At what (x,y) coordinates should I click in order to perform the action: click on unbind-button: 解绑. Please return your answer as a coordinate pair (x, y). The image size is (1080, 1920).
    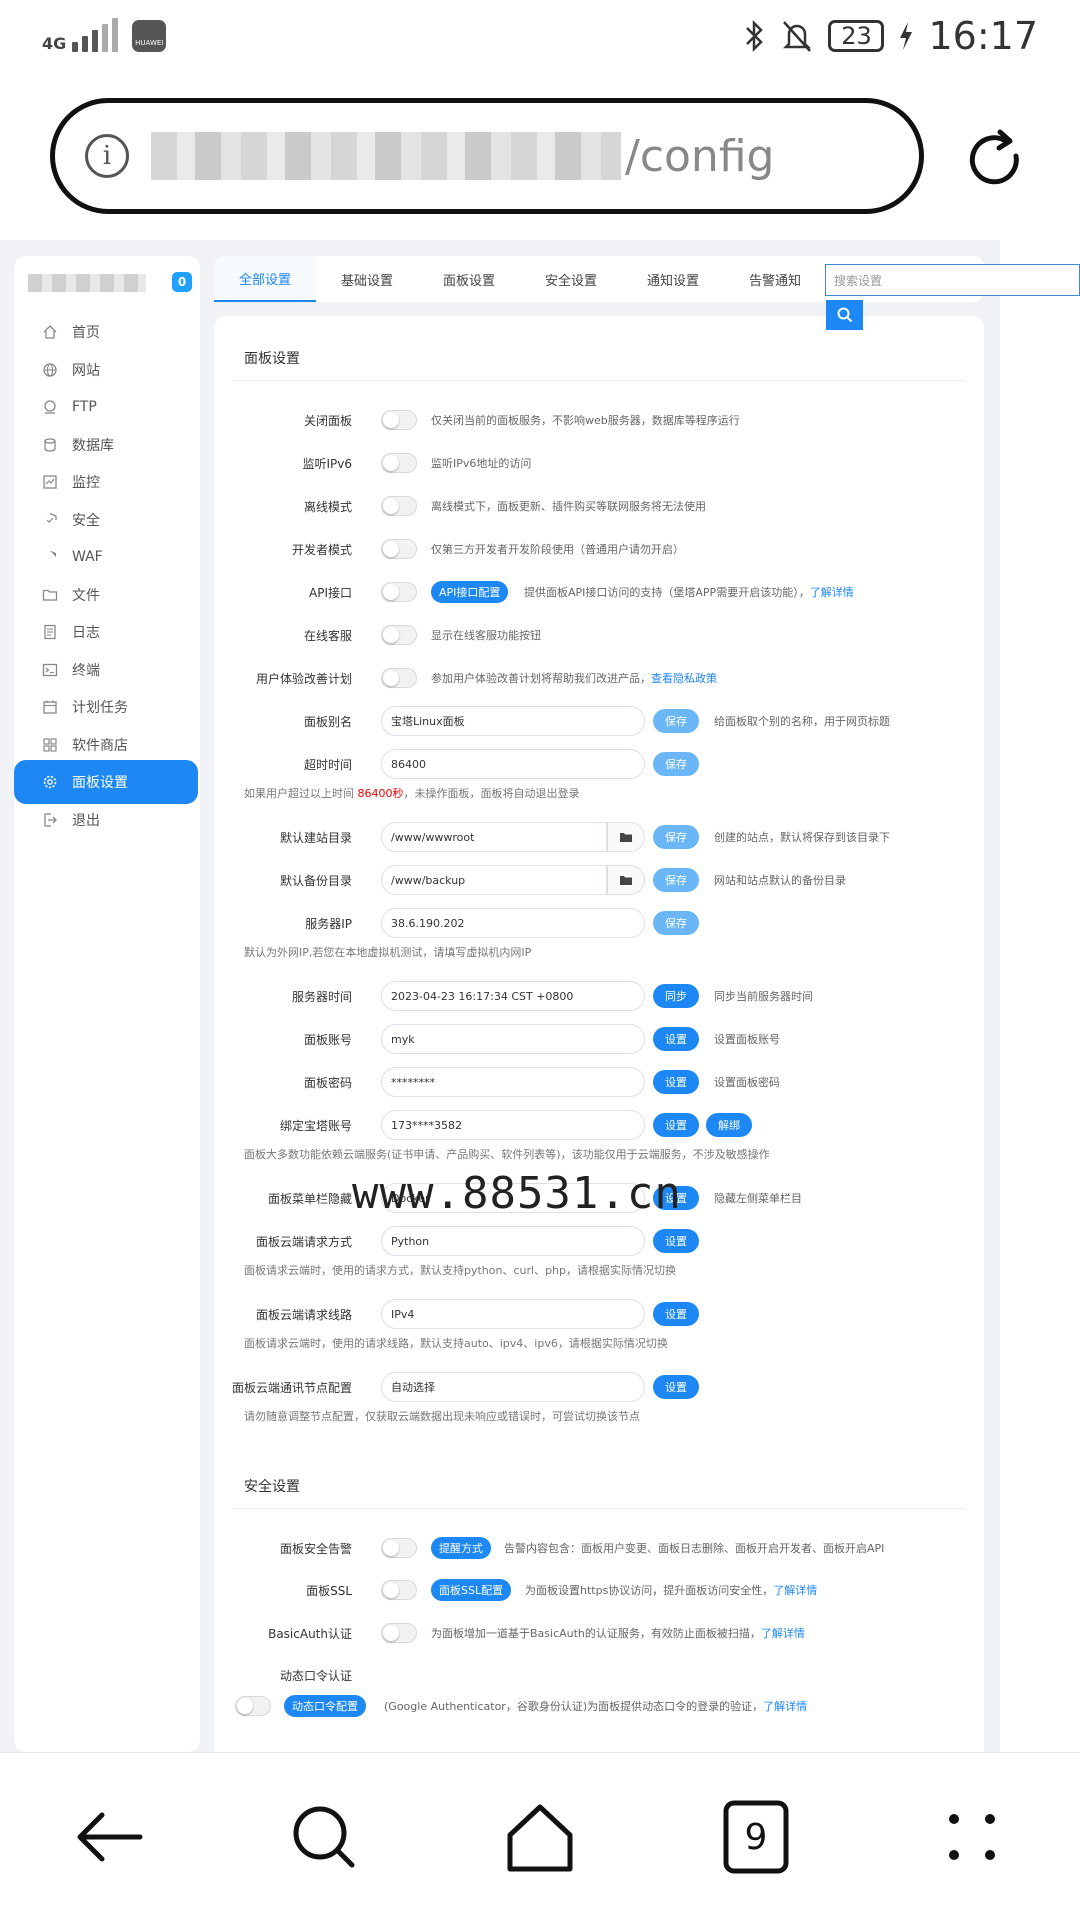
    Looking at the image, I should click on (729, 1125).